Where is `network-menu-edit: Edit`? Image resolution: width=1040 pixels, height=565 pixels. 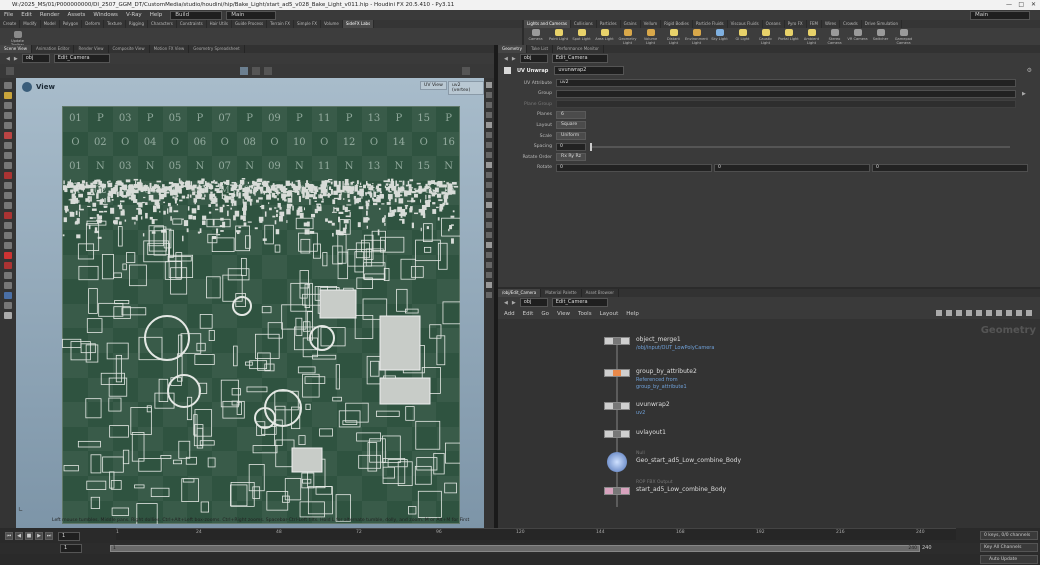 network-menu-edit: Edit is located at coordinates (528, 314).